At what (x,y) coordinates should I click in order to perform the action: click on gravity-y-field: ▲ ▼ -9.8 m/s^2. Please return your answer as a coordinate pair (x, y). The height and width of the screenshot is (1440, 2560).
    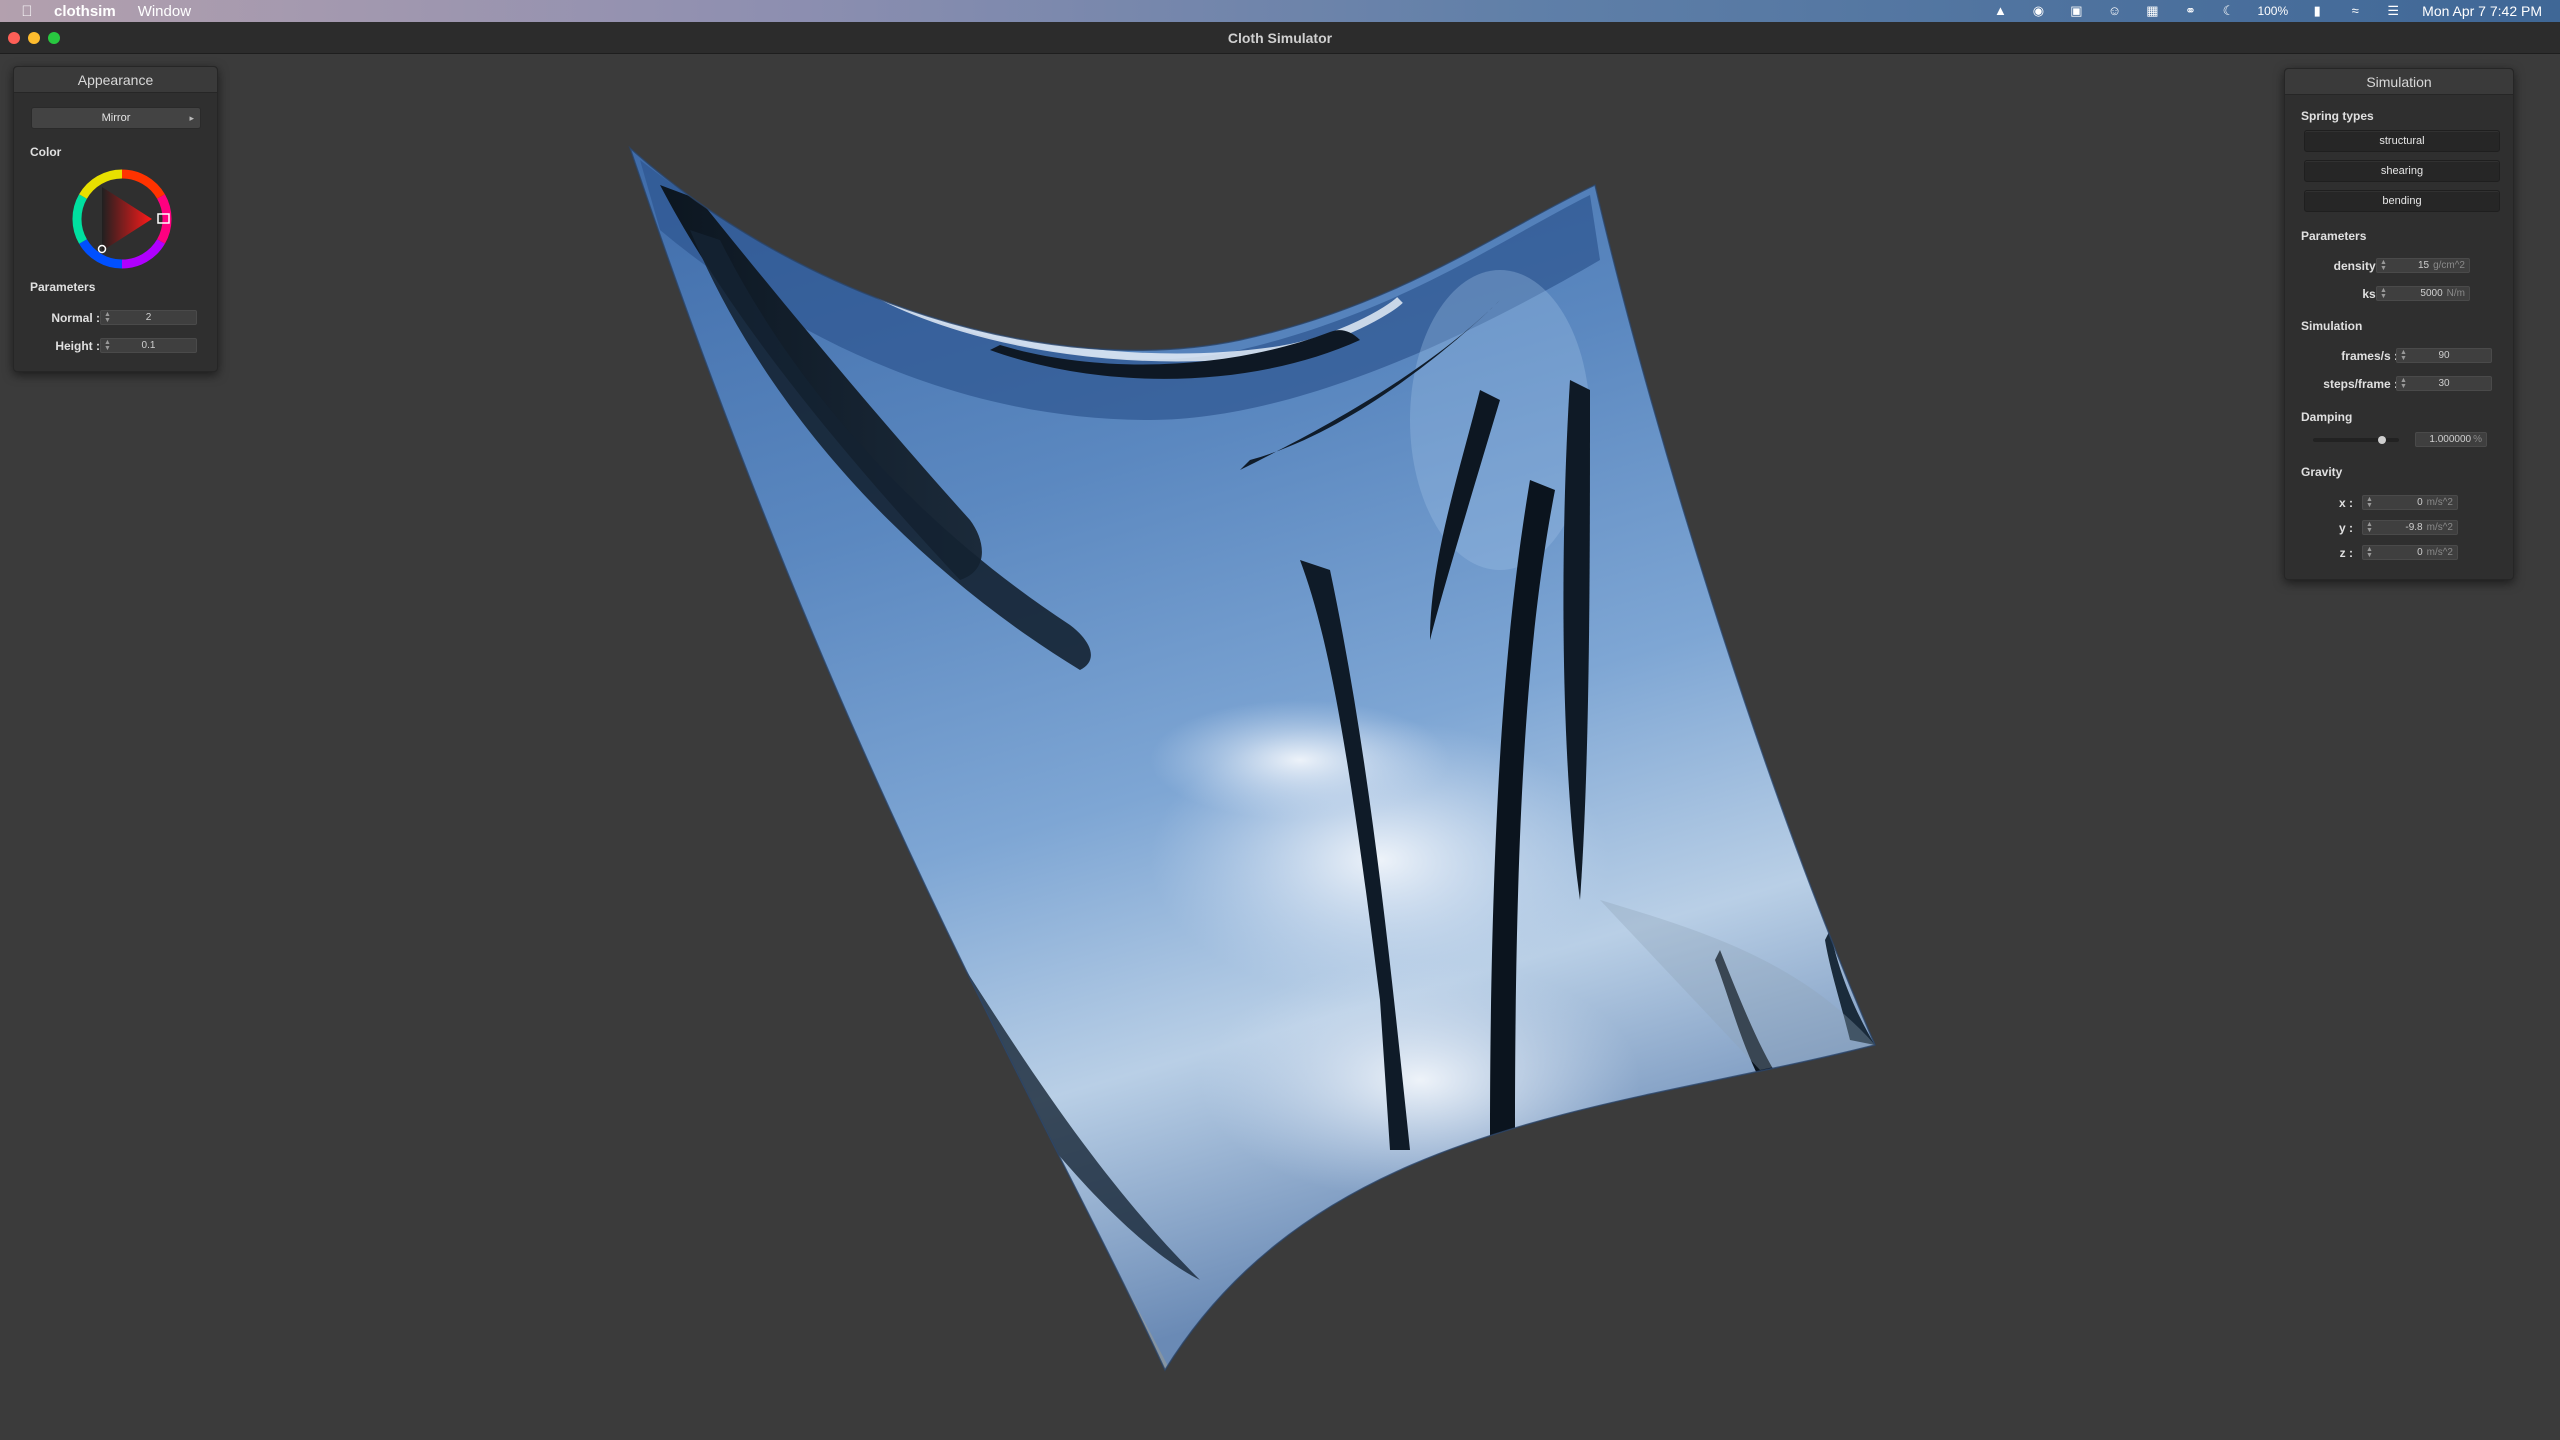
    Looking at the image, I should click on (2410, 527).